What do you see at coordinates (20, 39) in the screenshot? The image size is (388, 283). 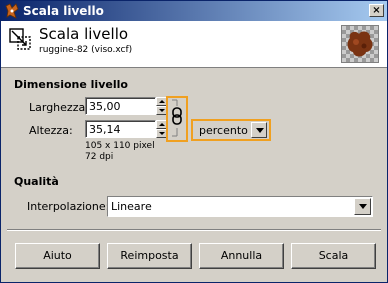 I see `scale-layer-icon` at bounding box center [20, 39].